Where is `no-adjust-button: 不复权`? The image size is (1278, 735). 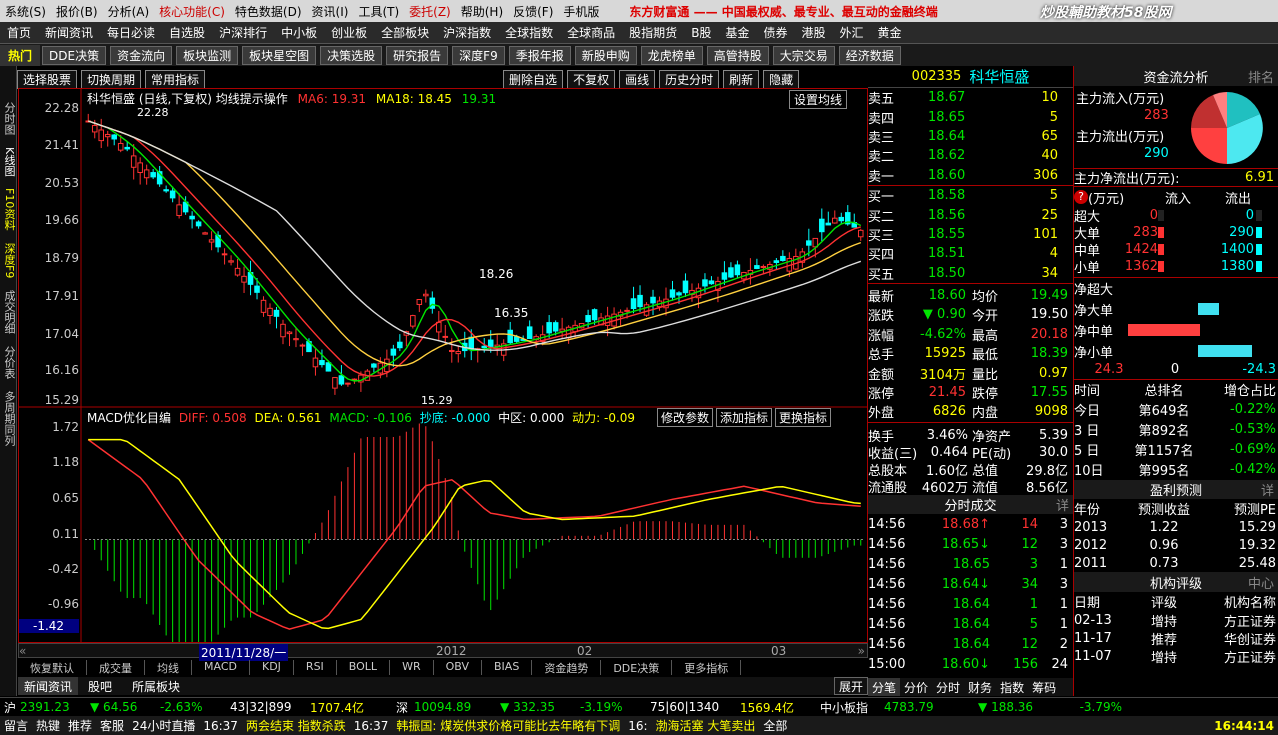
no-adjust-button: 不复权 is located at coordinates (591, 79).